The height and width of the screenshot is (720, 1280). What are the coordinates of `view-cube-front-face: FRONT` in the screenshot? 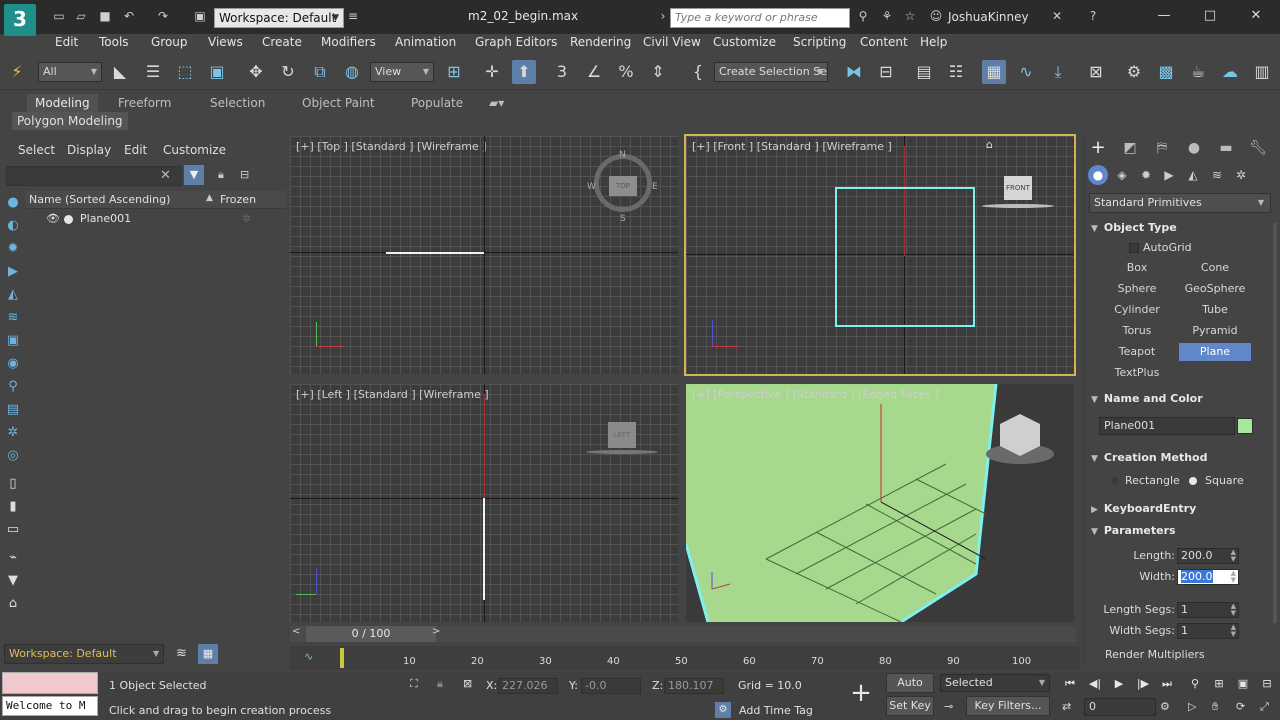 It's located at (1018, 188).